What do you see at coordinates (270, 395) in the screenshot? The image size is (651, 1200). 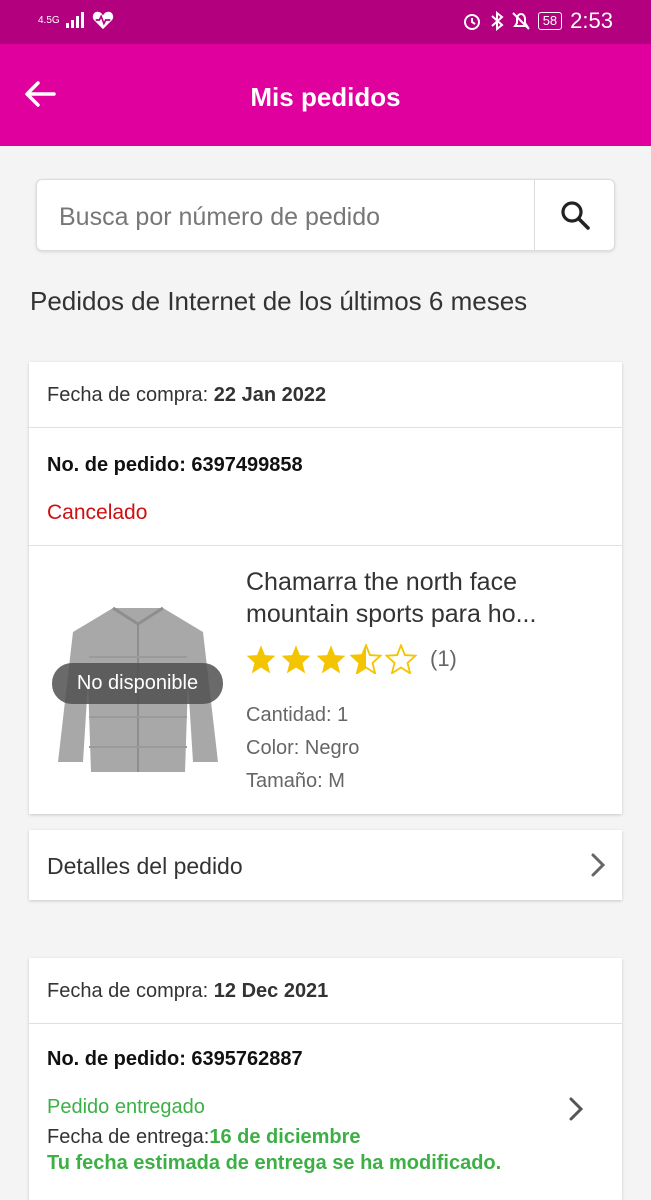 I see `purchase-date-value: 22 Jan 2022` at bounding box center [270, 395].